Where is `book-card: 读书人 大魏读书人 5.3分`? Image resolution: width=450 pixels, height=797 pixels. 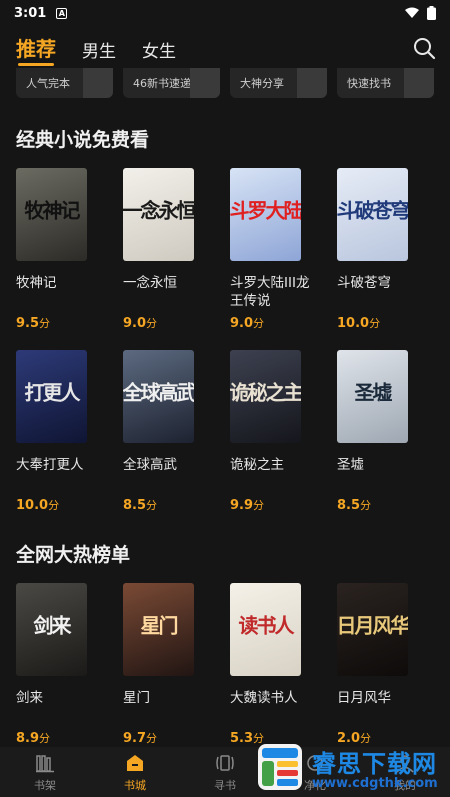
book-card: 读书人 大魏读书人 5.3分 is located at coordinates (283, 664).